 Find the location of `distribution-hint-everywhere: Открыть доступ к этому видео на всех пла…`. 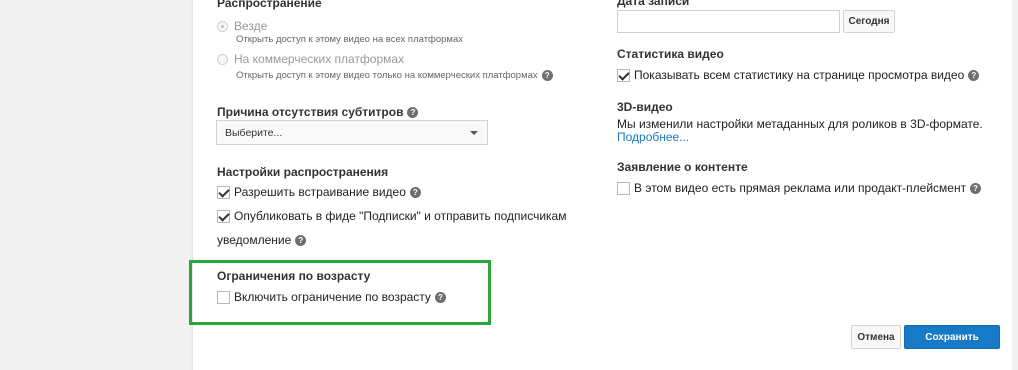

distribution-hint-everywhere: Открыть доступ к этому видео на всех пла… is located at coordinates (349, 39).